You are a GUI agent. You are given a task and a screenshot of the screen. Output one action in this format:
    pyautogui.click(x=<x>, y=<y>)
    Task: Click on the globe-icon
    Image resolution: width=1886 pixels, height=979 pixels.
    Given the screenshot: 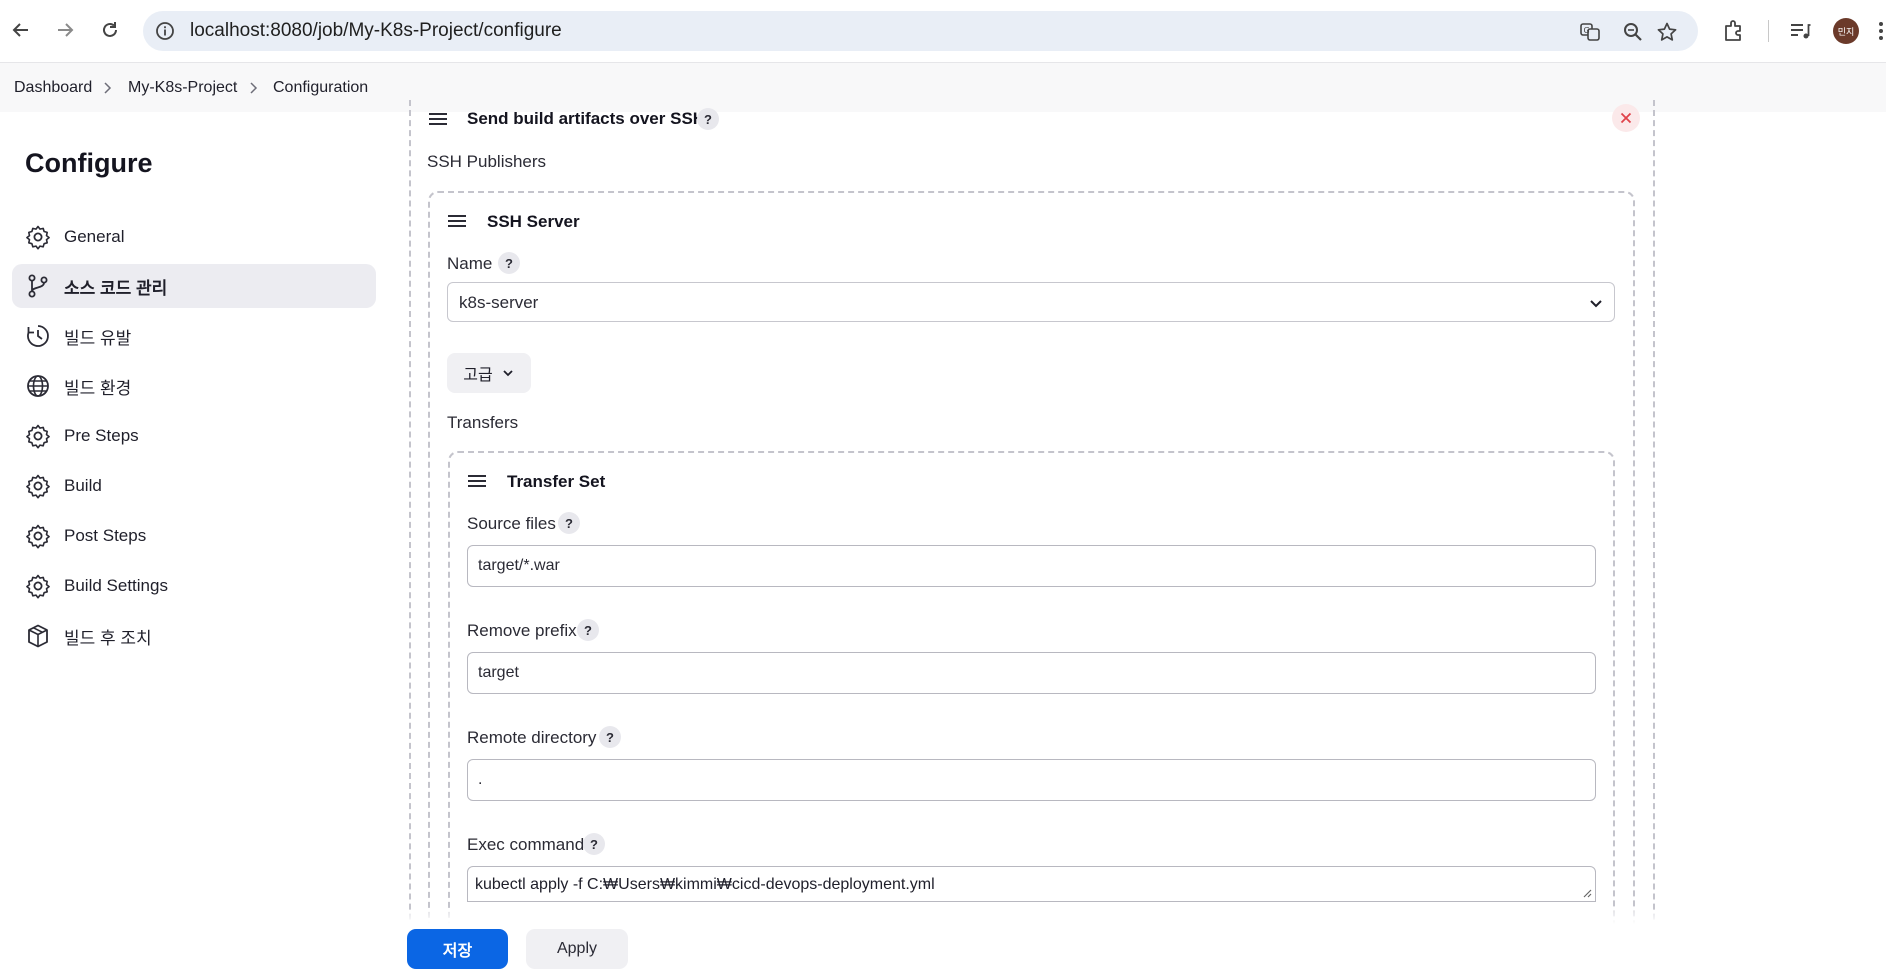 What is the action you would take?
    pyautogui.click(x=38, y=386)
    